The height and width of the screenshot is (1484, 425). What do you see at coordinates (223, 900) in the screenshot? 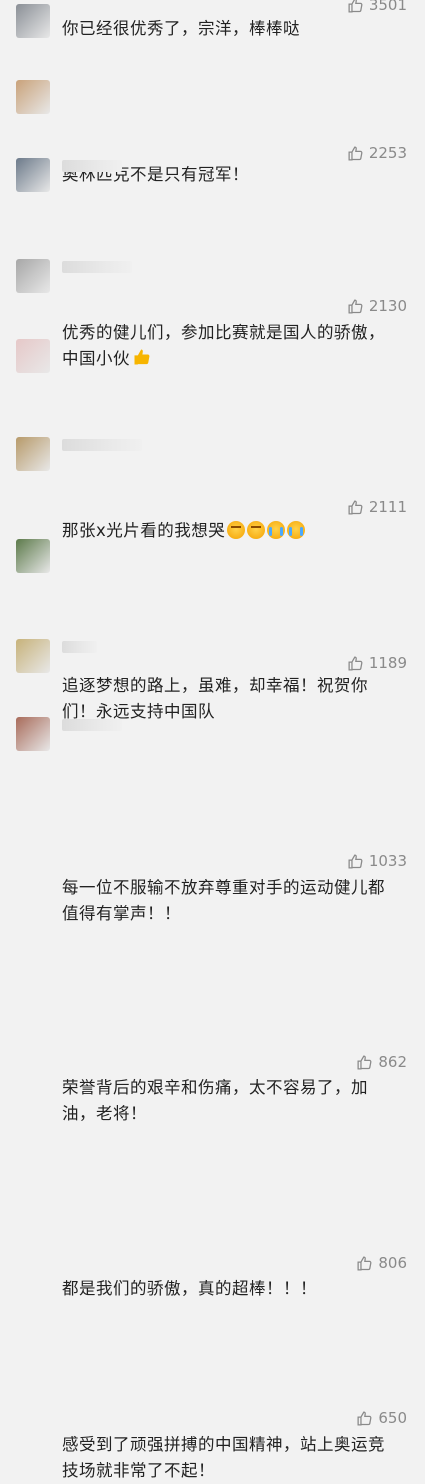
I see `comment-text-content: 每一位不服输不放弃尊重对手的运动健儿都 值得有掌声！！` at bounding box center [223, 900].